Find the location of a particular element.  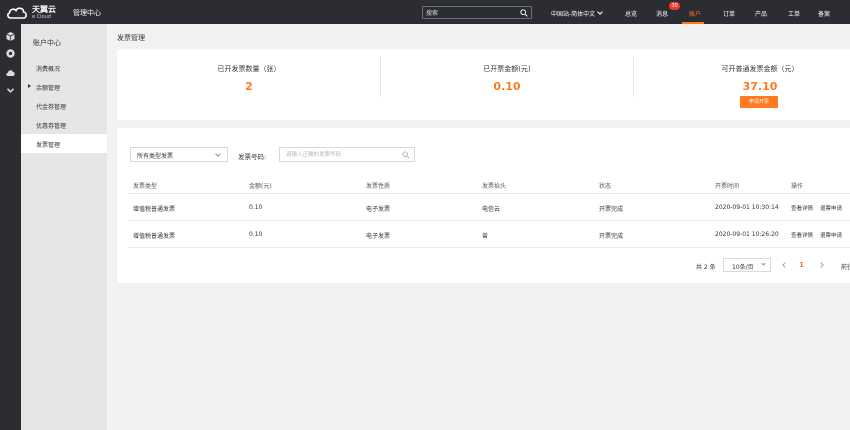

messages-count-badge: 30 is located at coordinates (674, 6).